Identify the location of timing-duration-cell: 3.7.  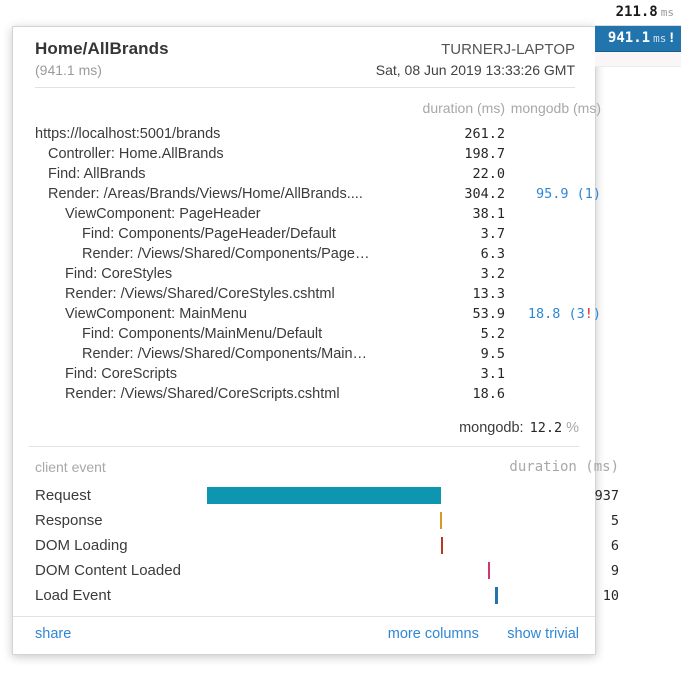
(449, 234).